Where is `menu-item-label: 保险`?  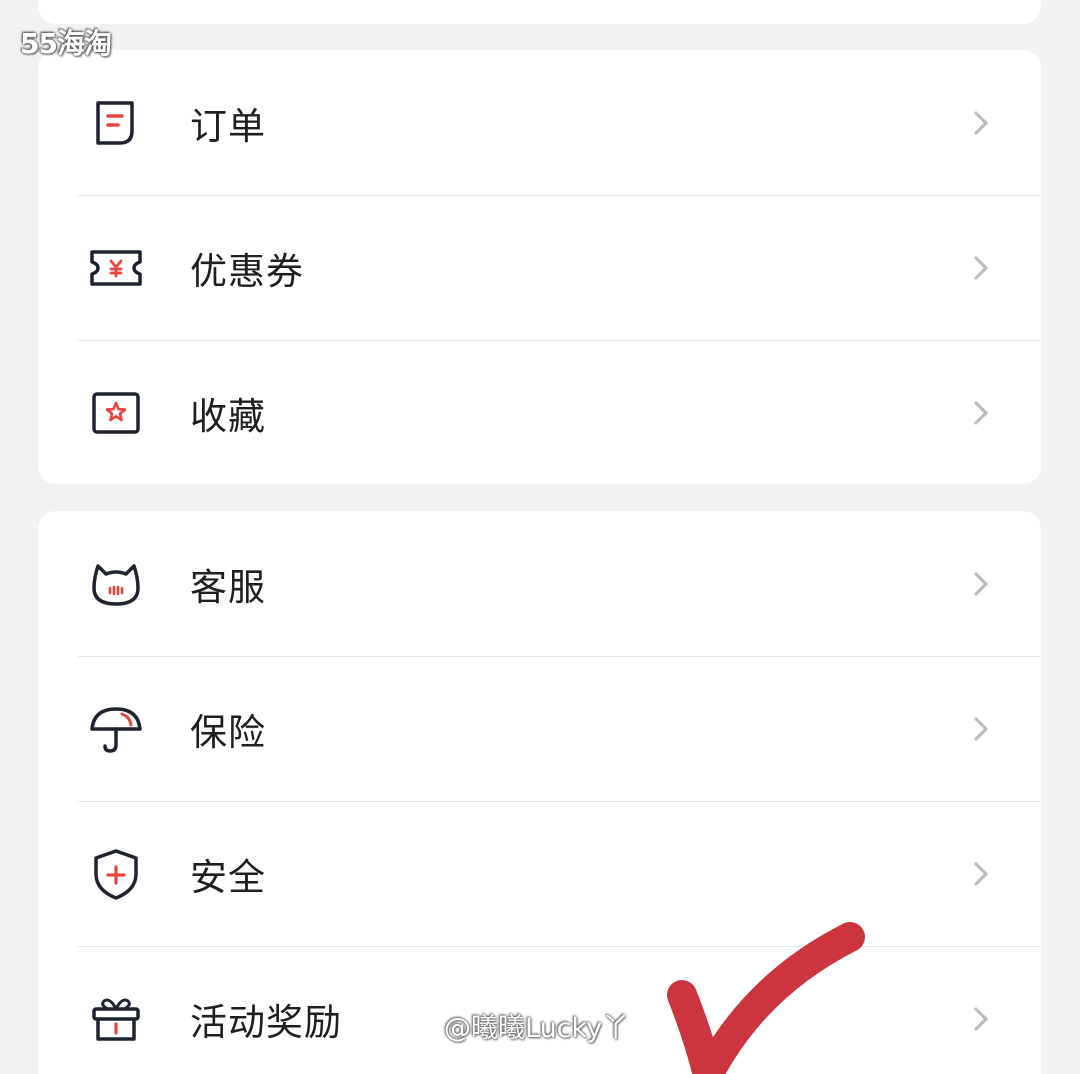
menu-item-label: 保险 is located at coordinates (228, 732).